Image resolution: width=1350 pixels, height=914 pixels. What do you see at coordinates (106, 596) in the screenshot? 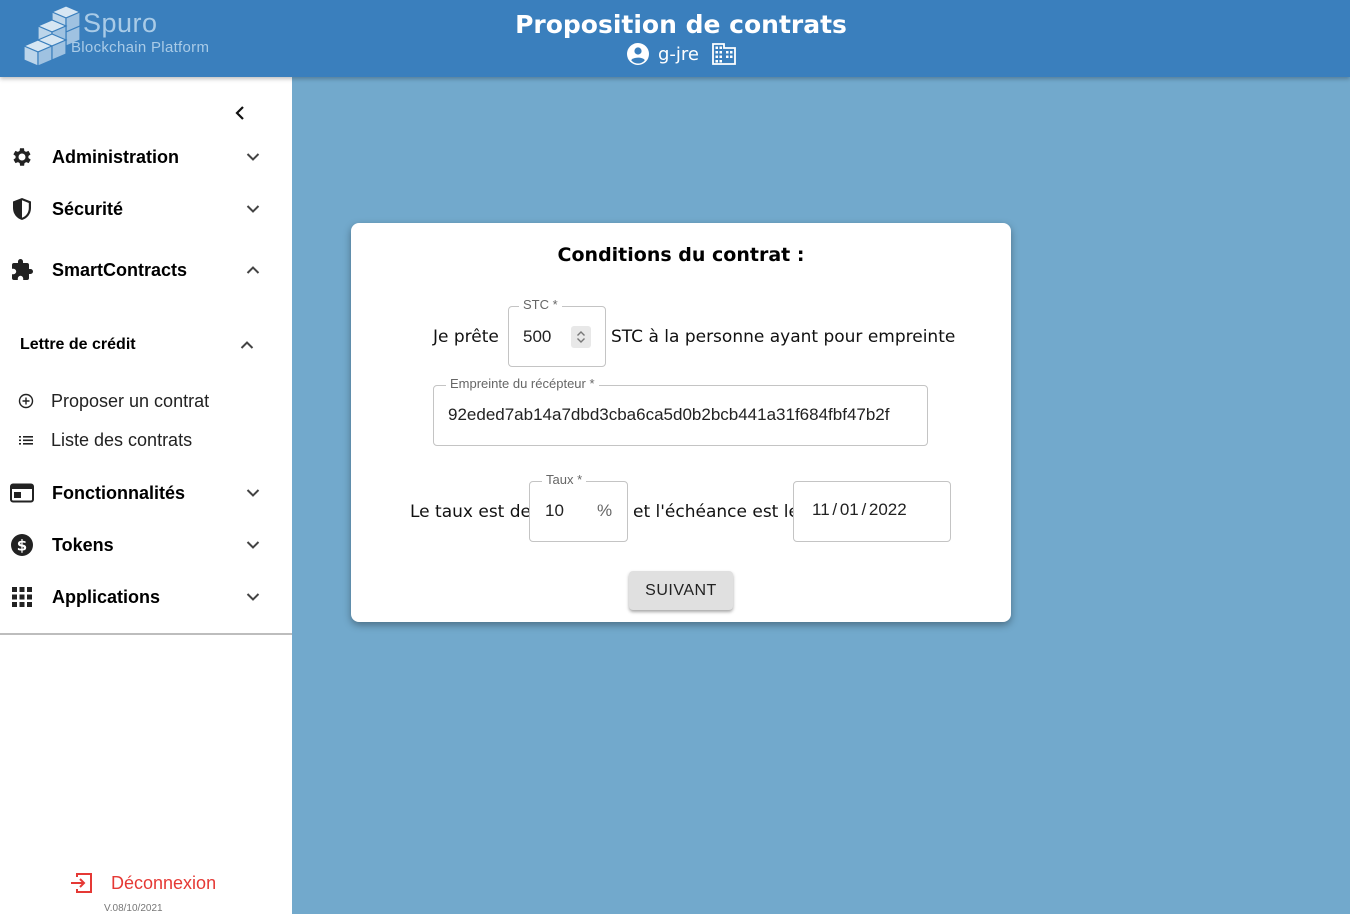
I see `sidebar-item-label: Applications` at bounding box center [106, 596].